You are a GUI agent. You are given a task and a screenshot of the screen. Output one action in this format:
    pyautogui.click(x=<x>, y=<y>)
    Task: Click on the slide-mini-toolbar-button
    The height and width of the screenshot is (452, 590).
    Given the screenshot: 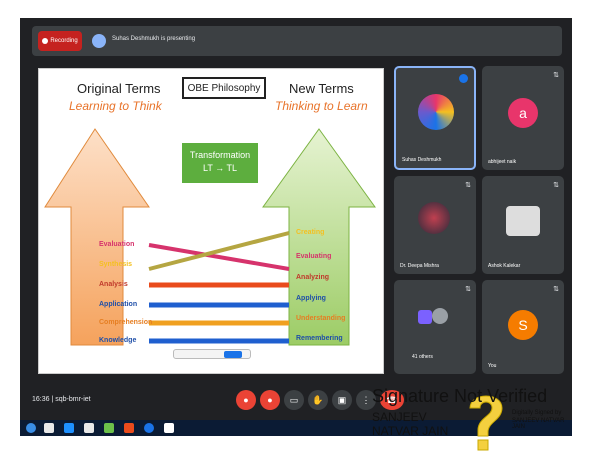 What is the action you would take?
    pyautogui.click(x=233, y=354)
    